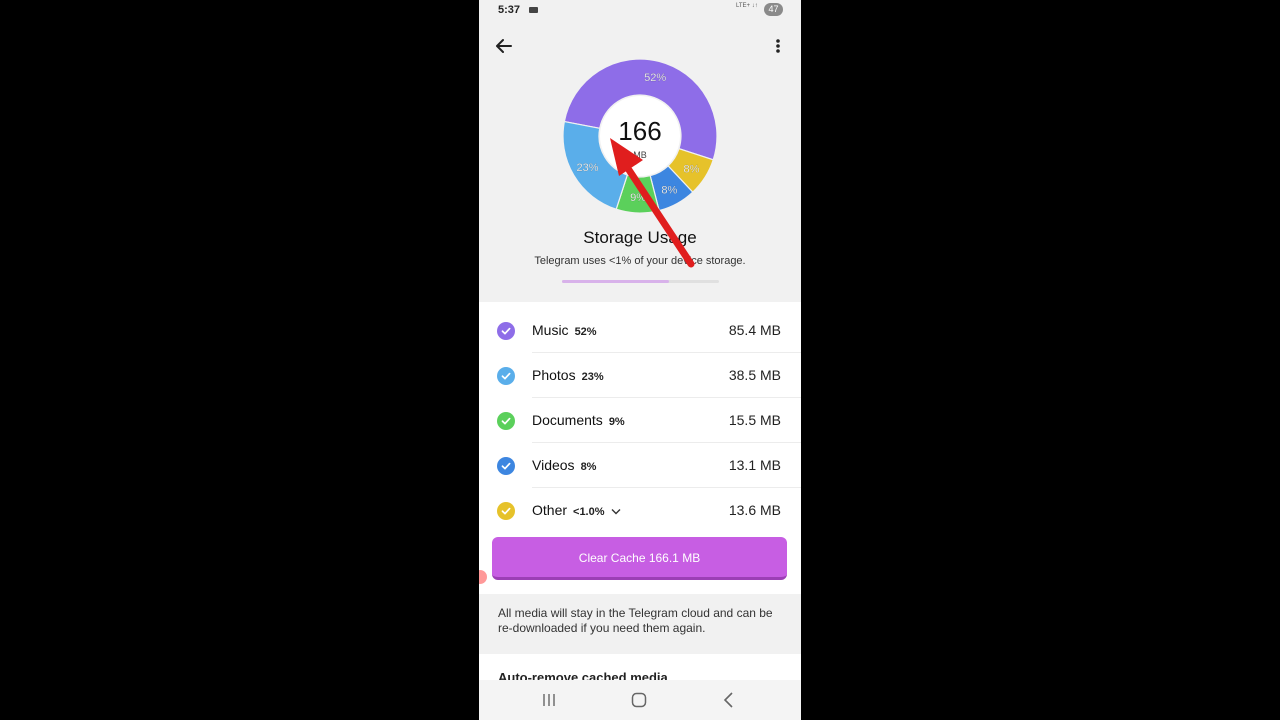  Describe the element at coordinates (587, 168) in the screenshot. I see `pie-label-photos: 23%` at that location.